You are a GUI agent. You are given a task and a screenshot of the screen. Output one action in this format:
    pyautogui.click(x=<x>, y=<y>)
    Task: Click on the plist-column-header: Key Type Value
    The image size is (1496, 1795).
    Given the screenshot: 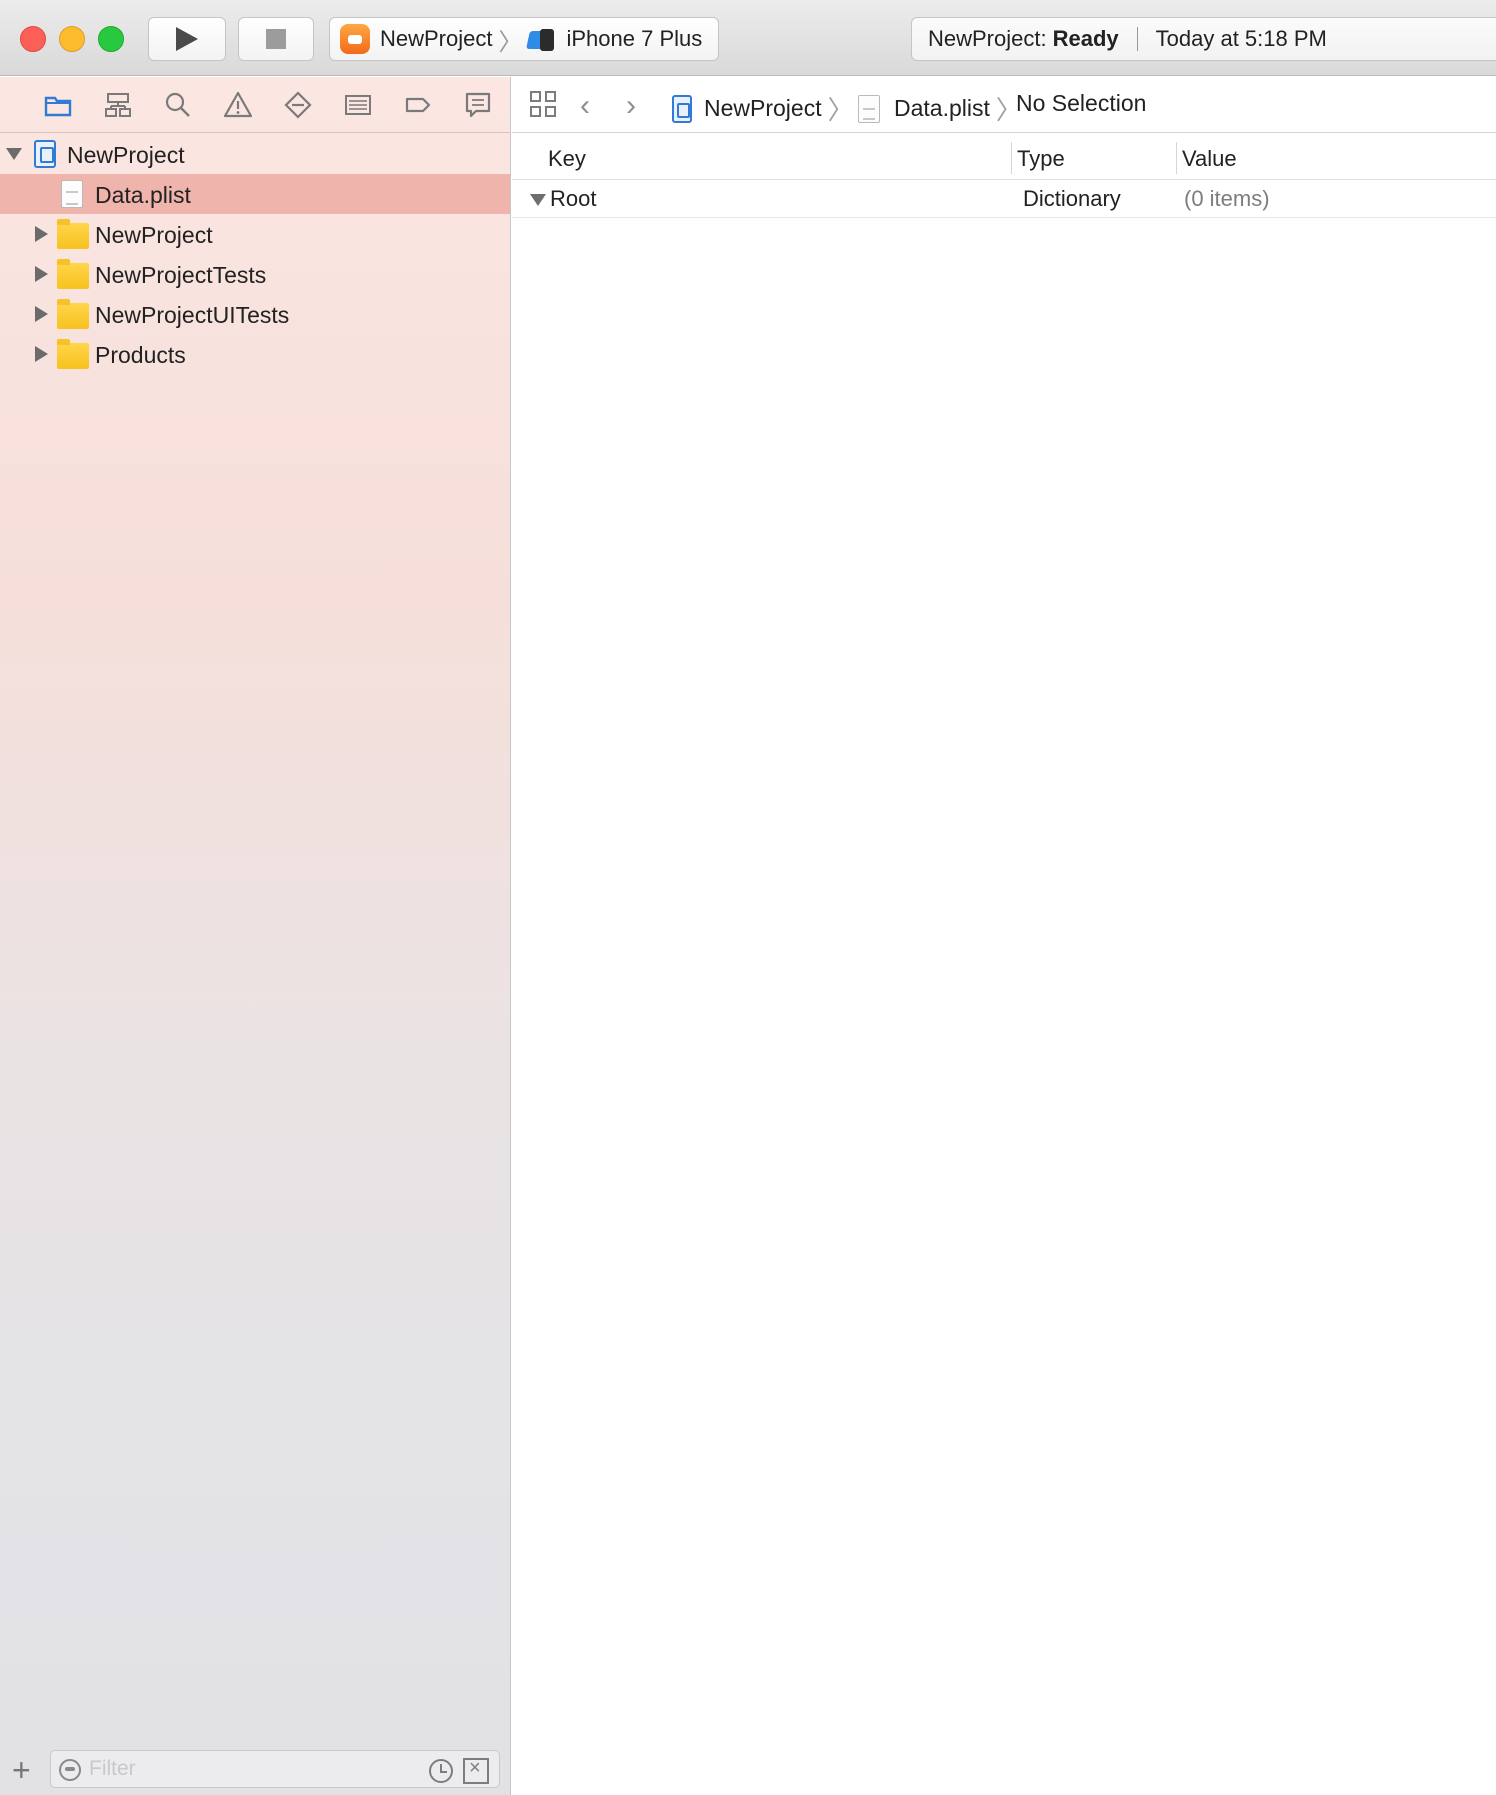 What is the action you would take?
    pyautogui.click(x=1004, y=158)
    